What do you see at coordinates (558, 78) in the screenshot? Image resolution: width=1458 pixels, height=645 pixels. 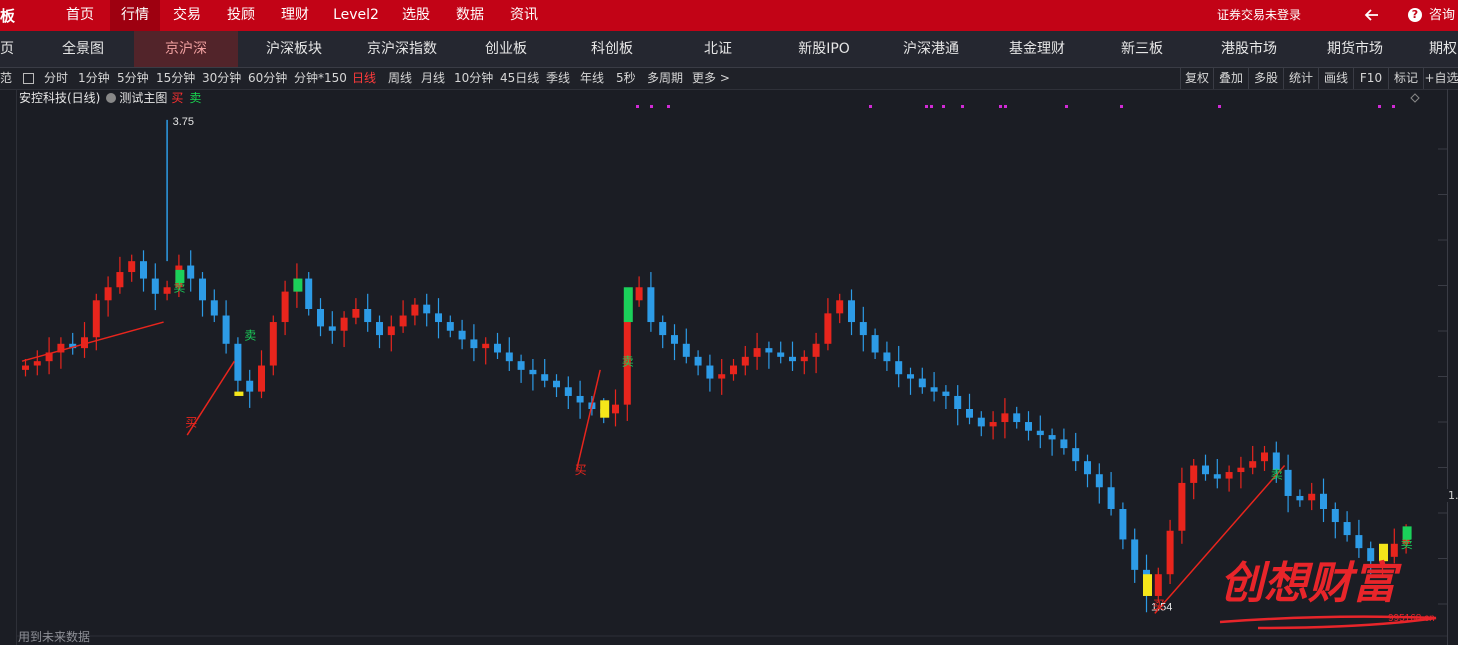 I see `period-quarterly: 季线` at bounding box center [558, 78].